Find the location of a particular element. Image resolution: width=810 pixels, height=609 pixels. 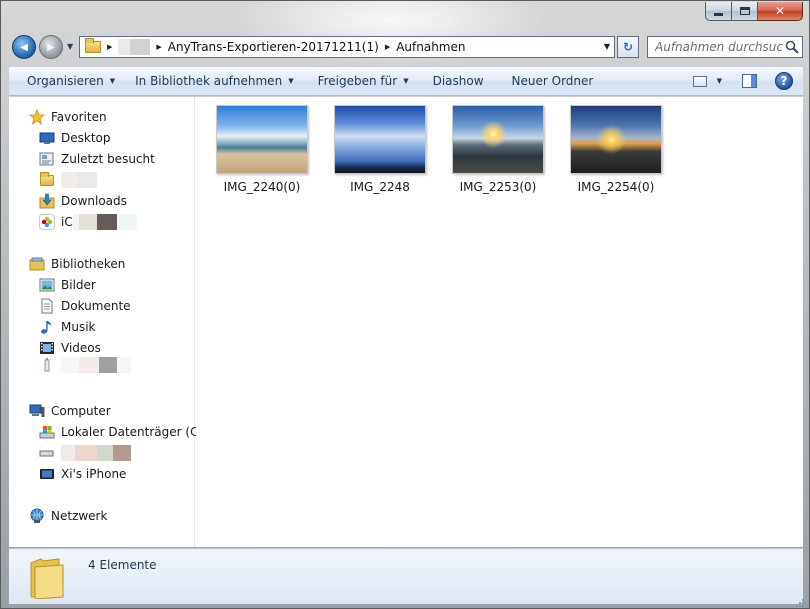

new-folder-label: Neuer Ordner is located at coordinates (552, 81).